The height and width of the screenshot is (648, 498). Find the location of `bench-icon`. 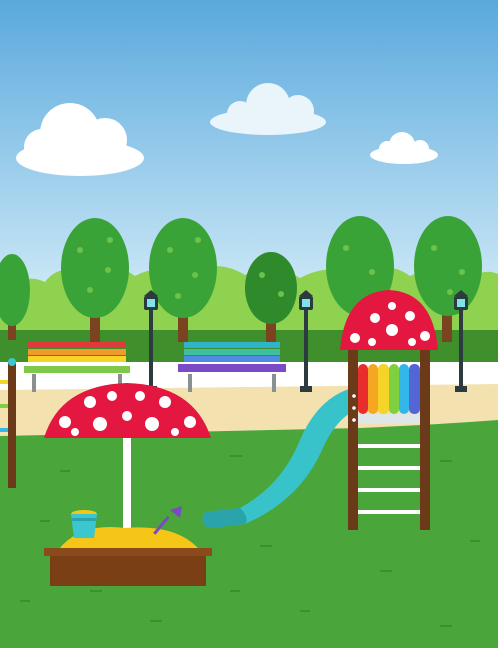

bench-icon is located at coordinates (232, 367).